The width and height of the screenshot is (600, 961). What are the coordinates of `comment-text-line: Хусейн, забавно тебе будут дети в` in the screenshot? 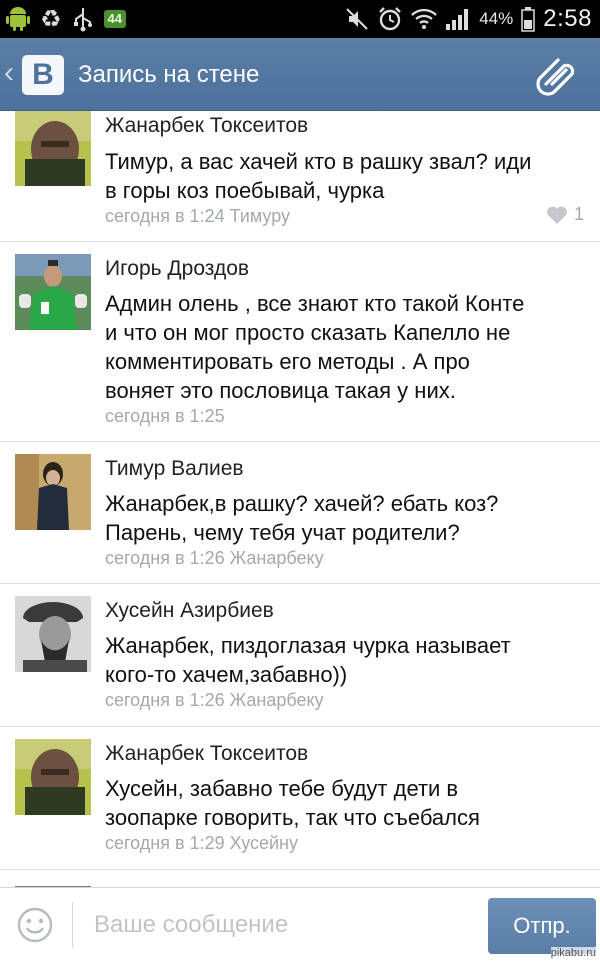 It's located at (282, 788).